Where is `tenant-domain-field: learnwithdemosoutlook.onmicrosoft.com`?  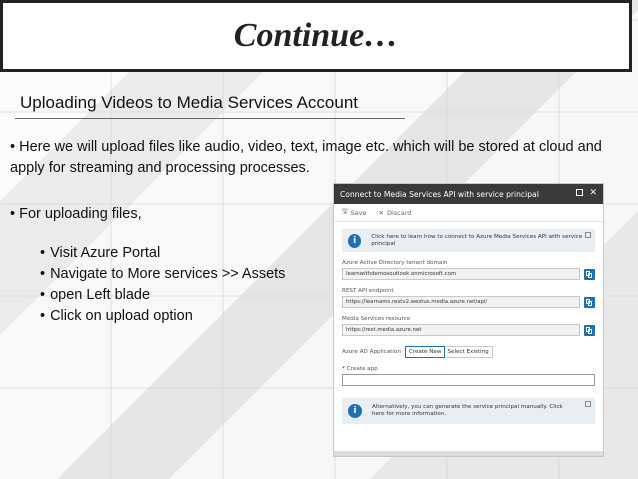
tenant-domain-field: learnwithdemosoutlook.onmicrosoft.com is located at coordinates (461, 274).